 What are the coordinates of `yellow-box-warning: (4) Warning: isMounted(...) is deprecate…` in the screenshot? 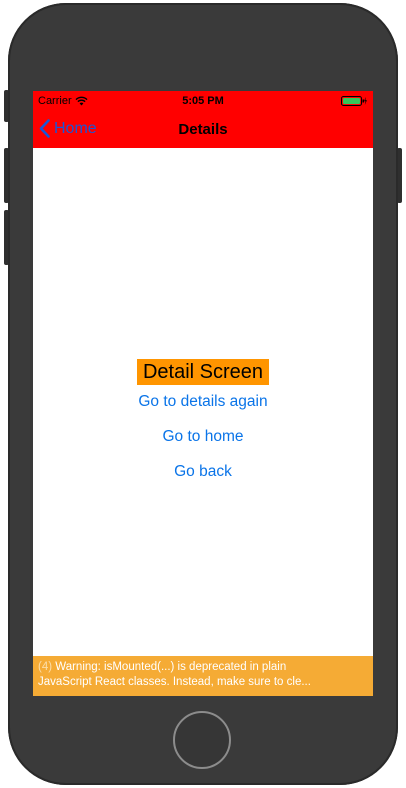 It's located at (203, 676).